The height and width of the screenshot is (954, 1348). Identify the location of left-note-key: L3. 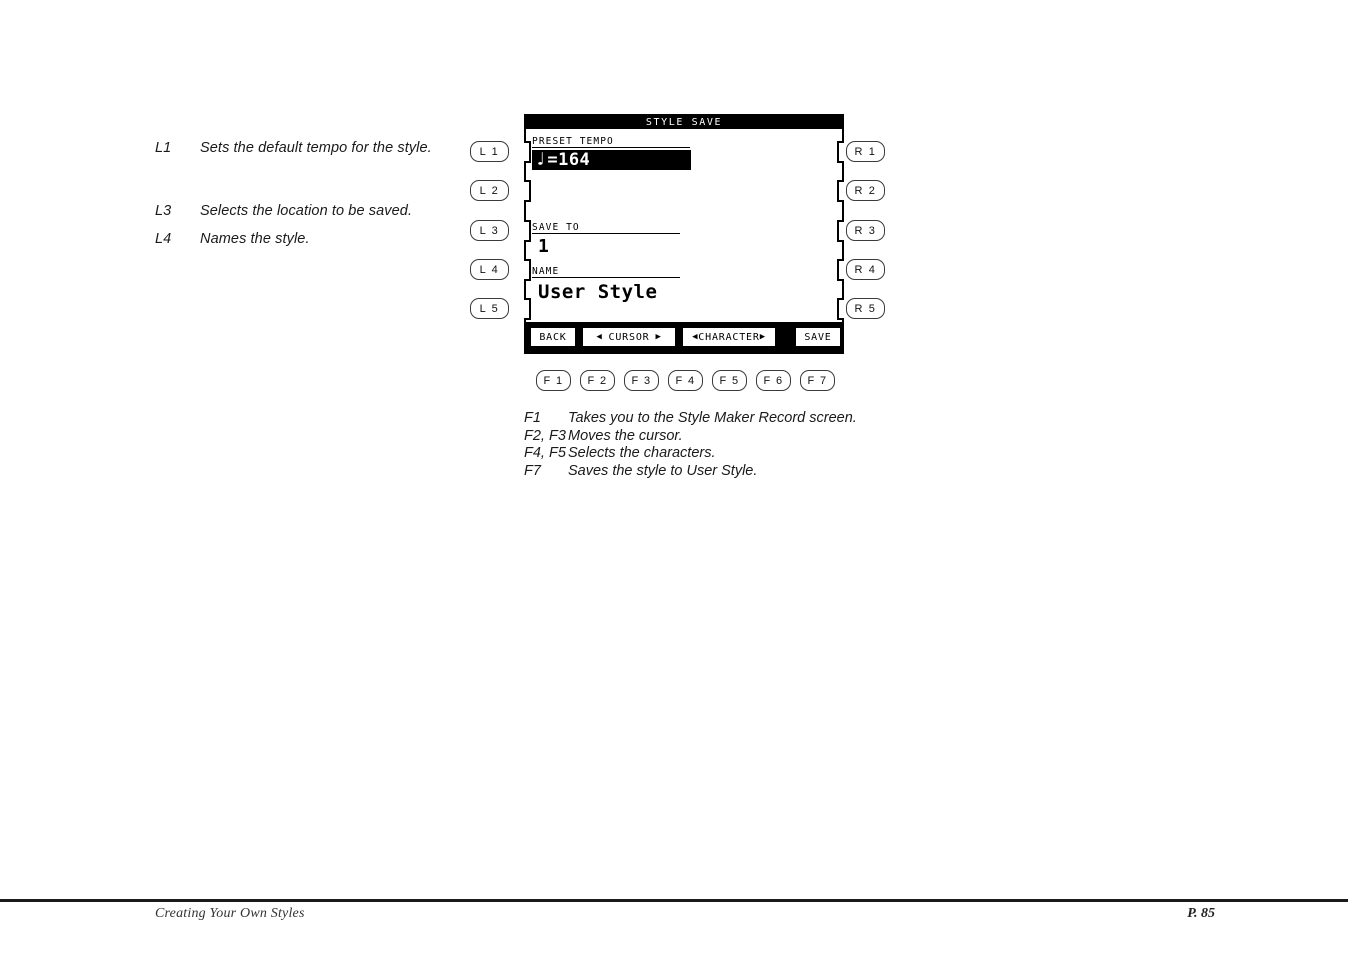
(163, 211).